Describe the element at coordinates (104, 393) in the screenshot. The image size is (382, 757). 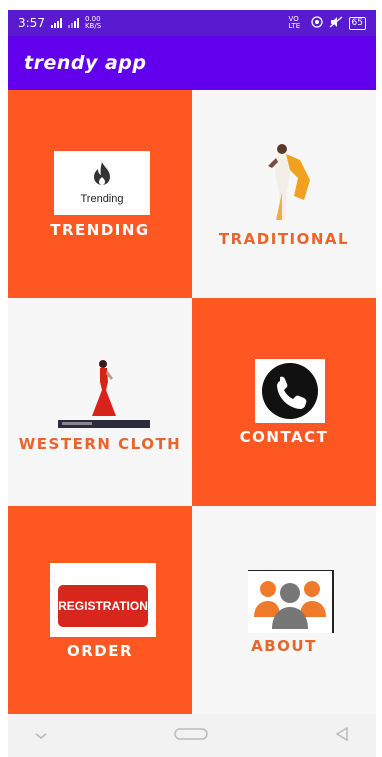
I see `gown-model-image` at that location.